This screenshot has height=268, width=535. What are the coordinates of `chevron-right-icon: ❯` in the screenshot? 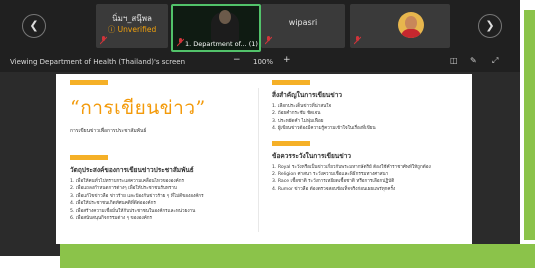 It's located at (490, 26).